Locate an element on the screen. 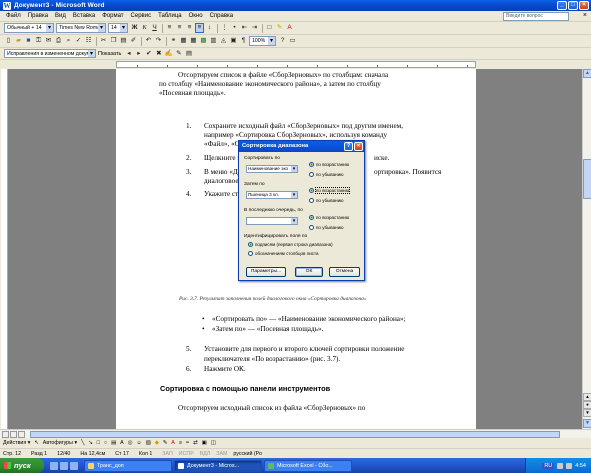  close-button: × is located at coordinates (584, 5).